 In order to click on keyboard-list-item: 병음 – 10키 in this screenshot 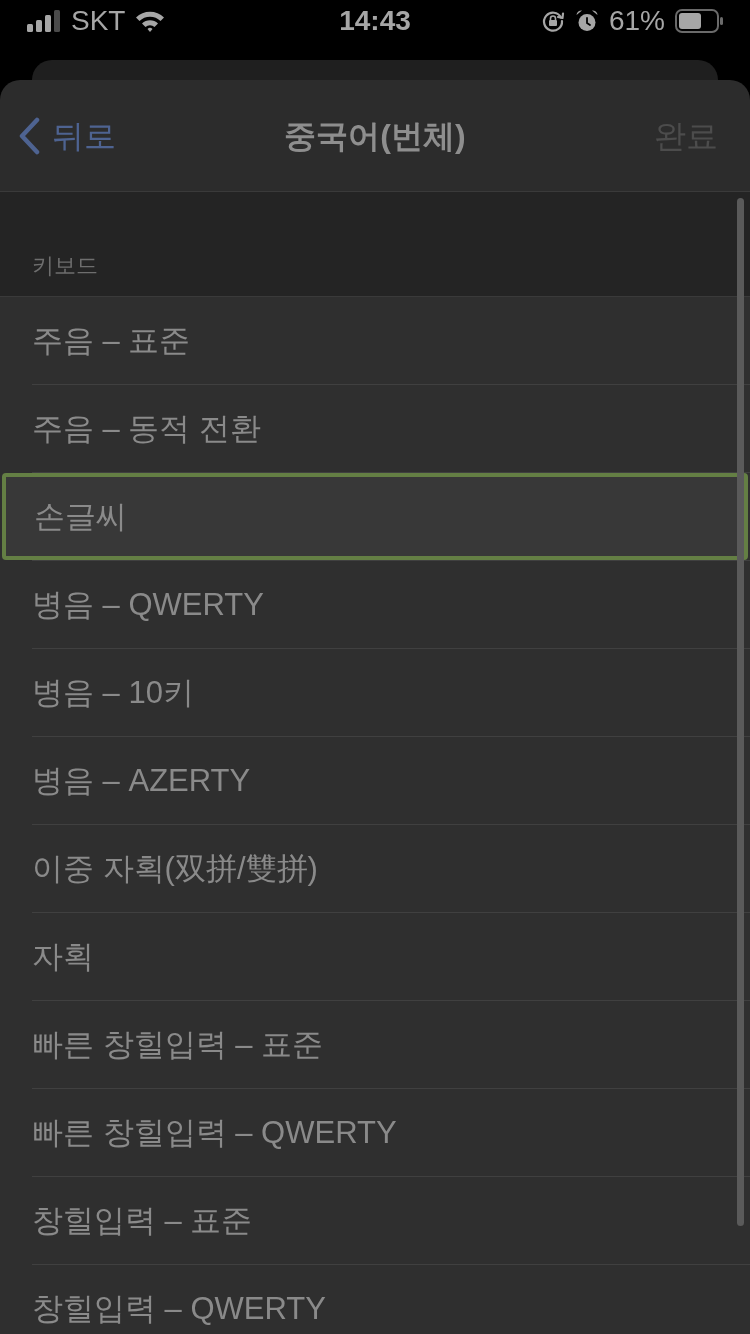, I will do `click(375, 692)`.